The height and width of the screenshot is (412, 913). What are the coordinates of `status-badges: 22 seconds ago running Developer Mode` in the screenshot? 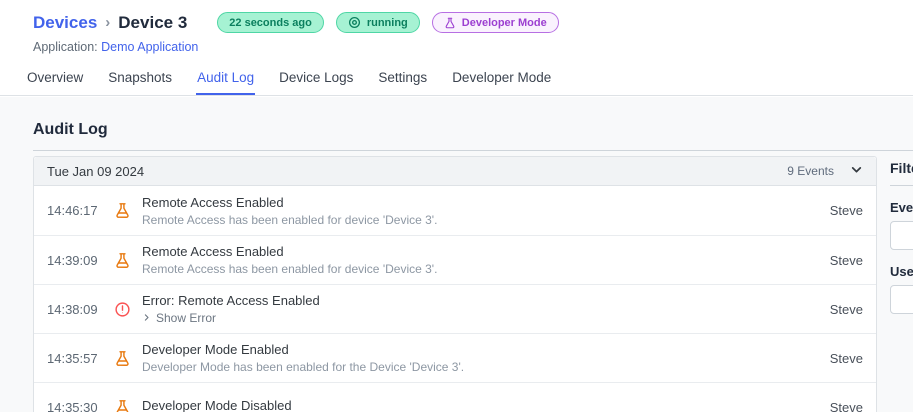 It's located at (388, 22).